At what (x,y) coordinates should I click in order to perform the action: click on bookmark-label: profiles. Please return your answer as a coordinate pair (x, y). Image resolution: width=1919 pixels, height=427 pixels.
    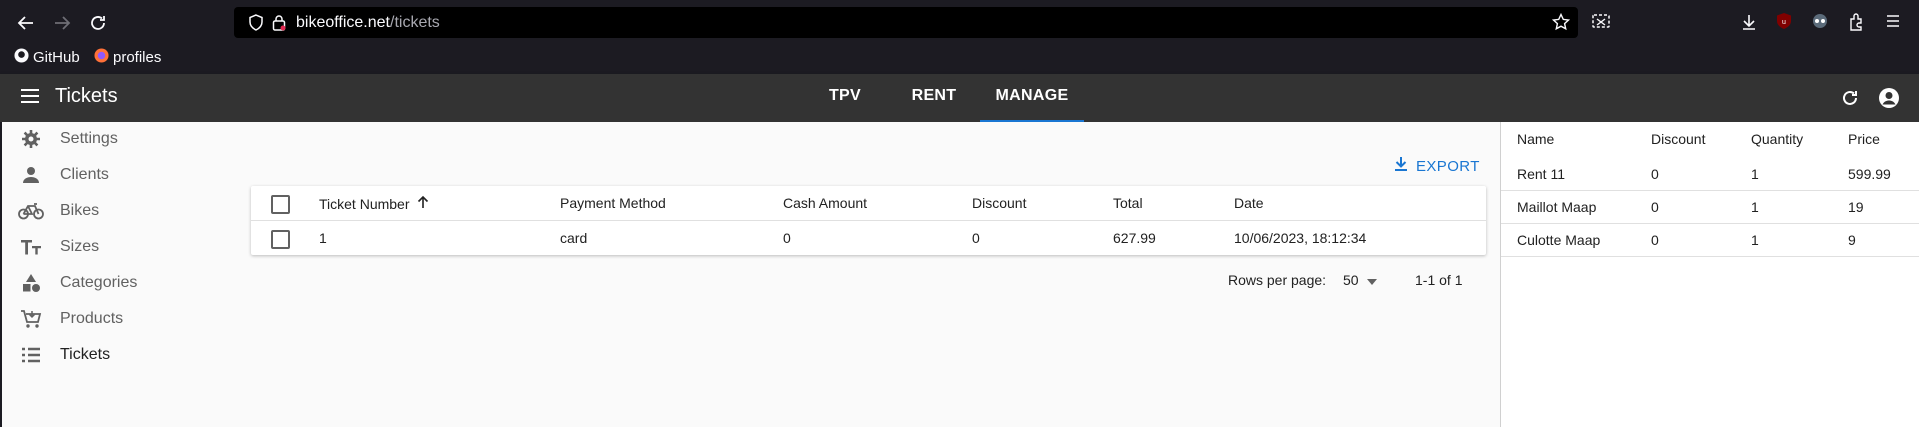
    Looking at the image, I should click on (137, 57).